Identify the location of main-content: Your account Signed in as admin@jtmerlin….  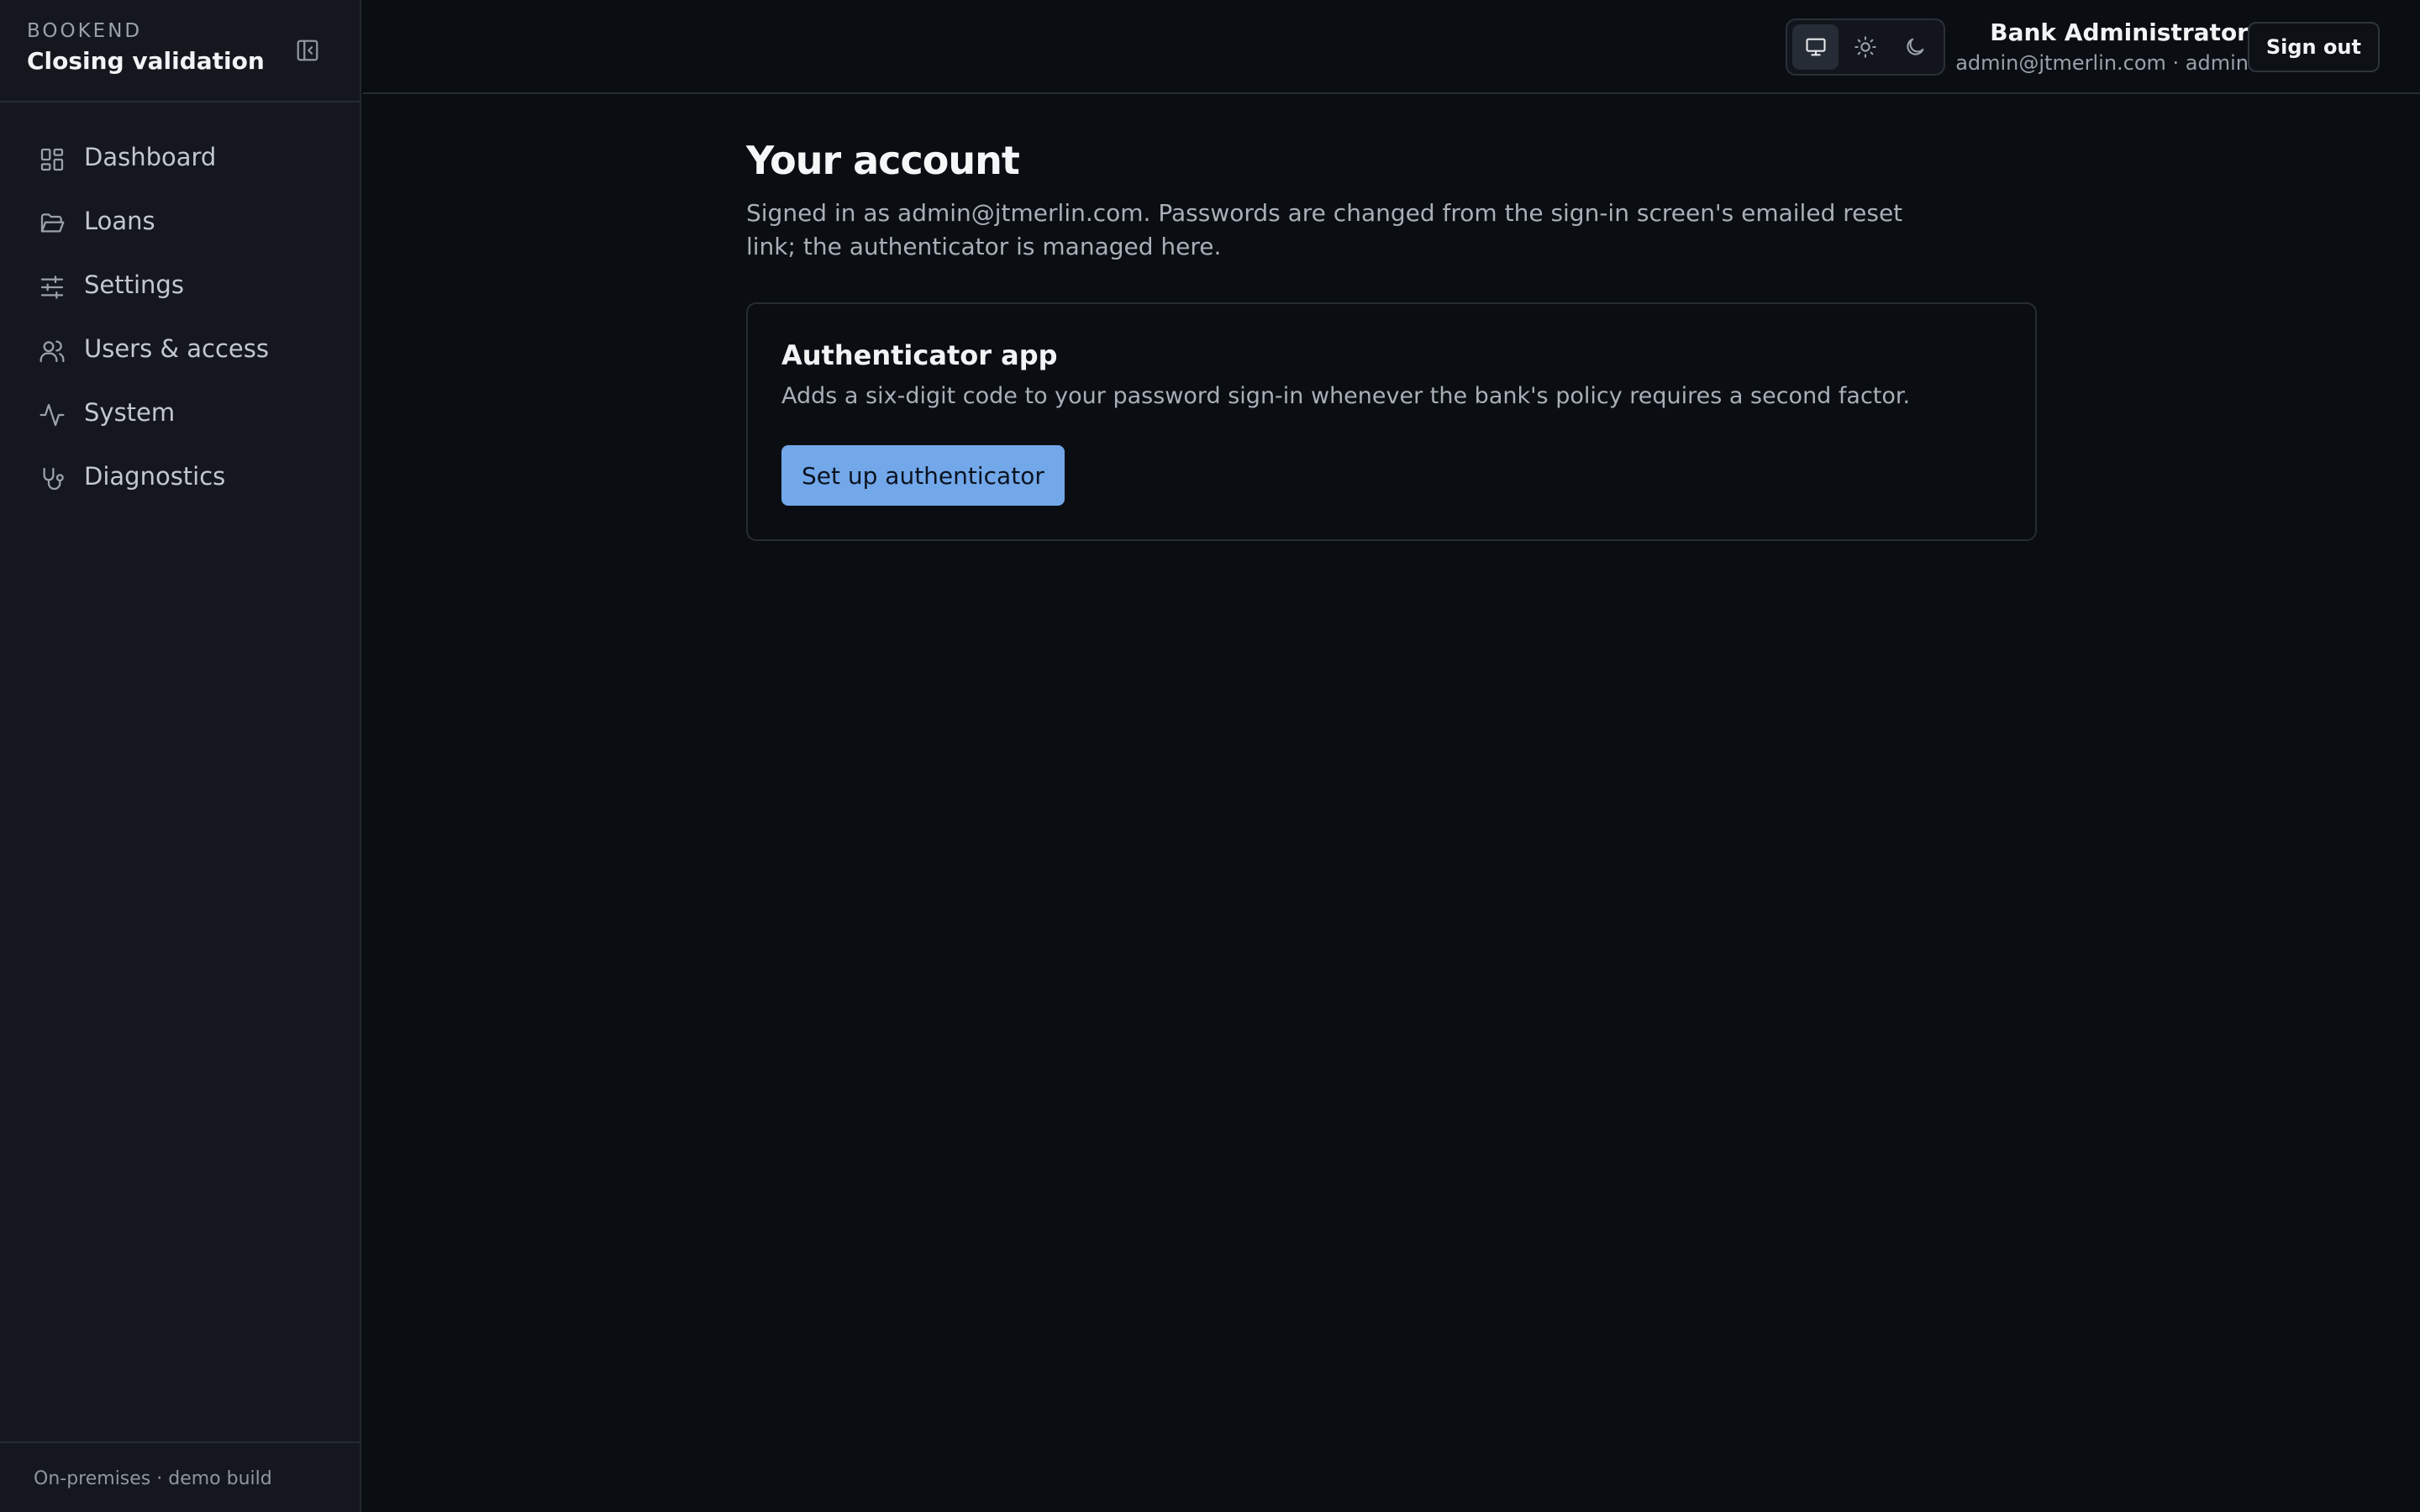
(1391, 337).